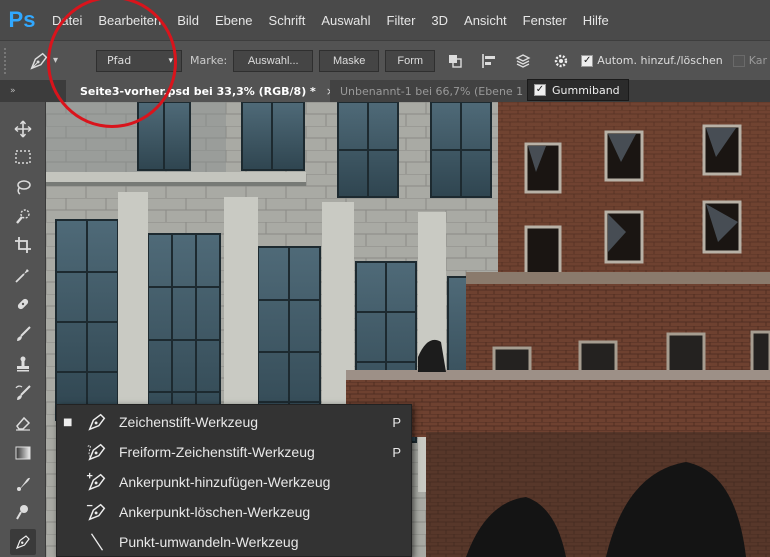 The image size is (770, 557). Describe the element at coordinates (68, 422) in the screenshot. I see `selected-marker: ■` at that location.